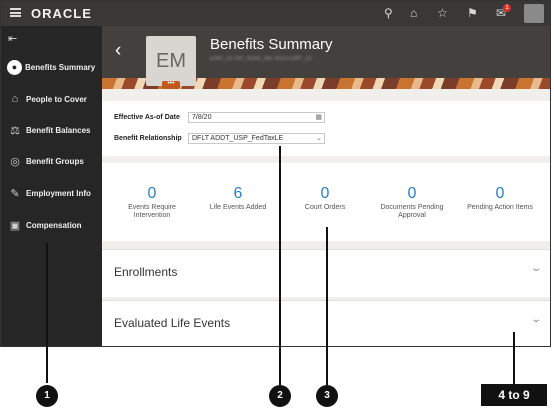  What do you see at coordinates (280, 396) in the screenshot?
I see `callout-2: 2` at bounding box center [280, 396].